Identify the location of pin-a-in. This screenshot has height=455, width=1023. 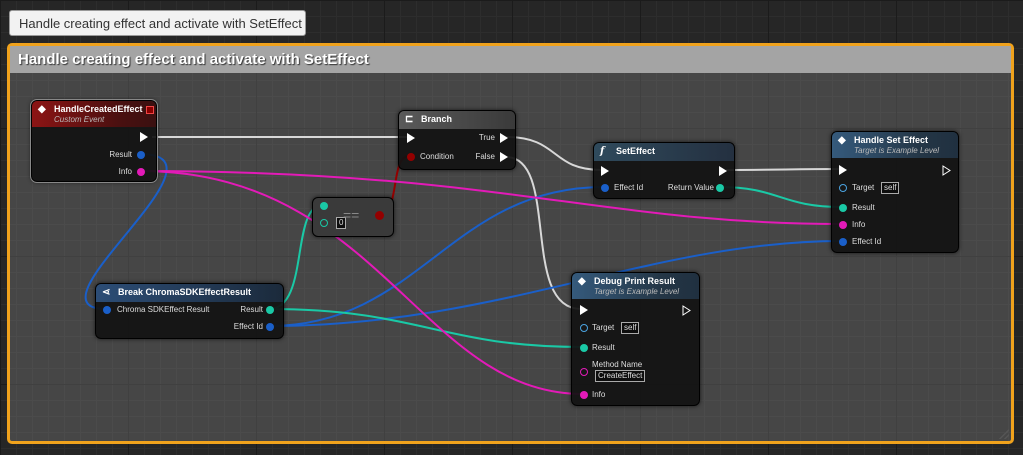
(324, 206).